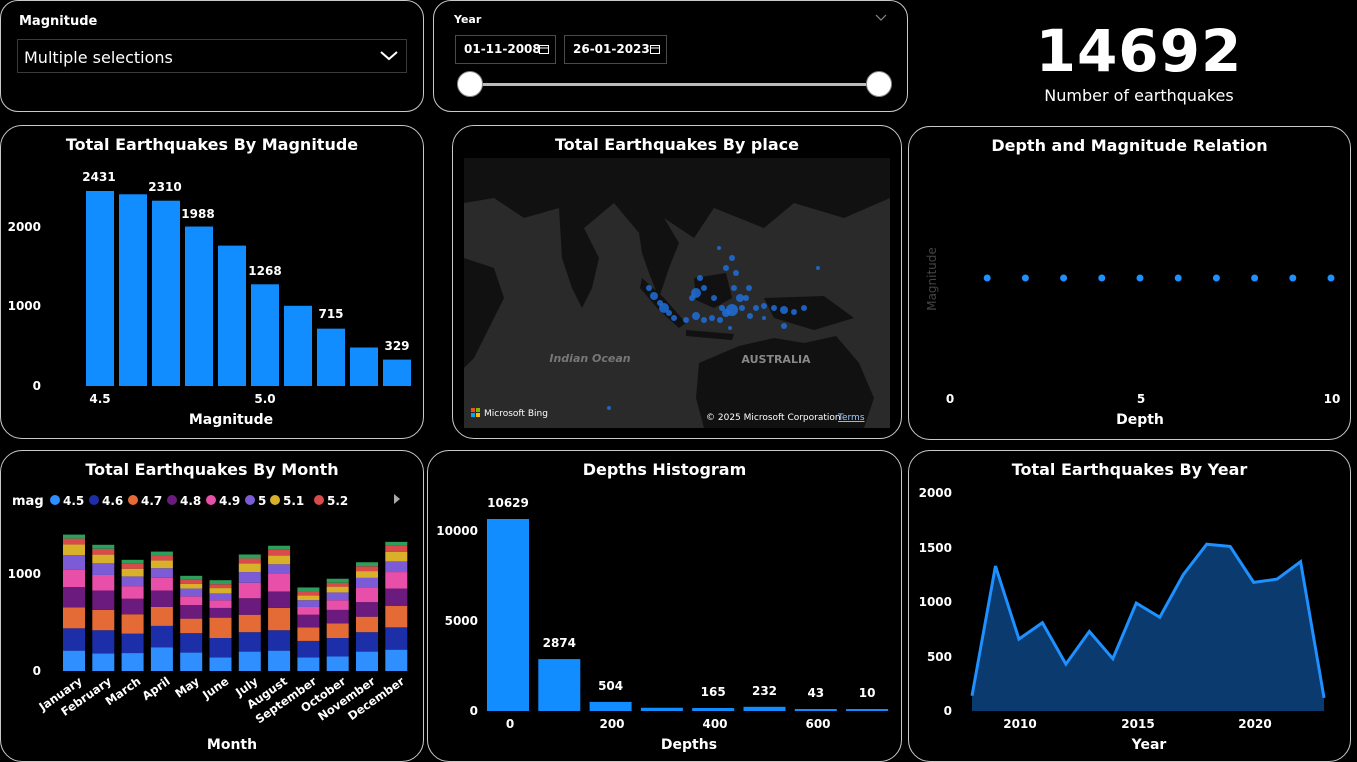 The height and width of the screenshot is (762, 1357). I want to click on legend-next-arrow-icon, so click(397, 499).